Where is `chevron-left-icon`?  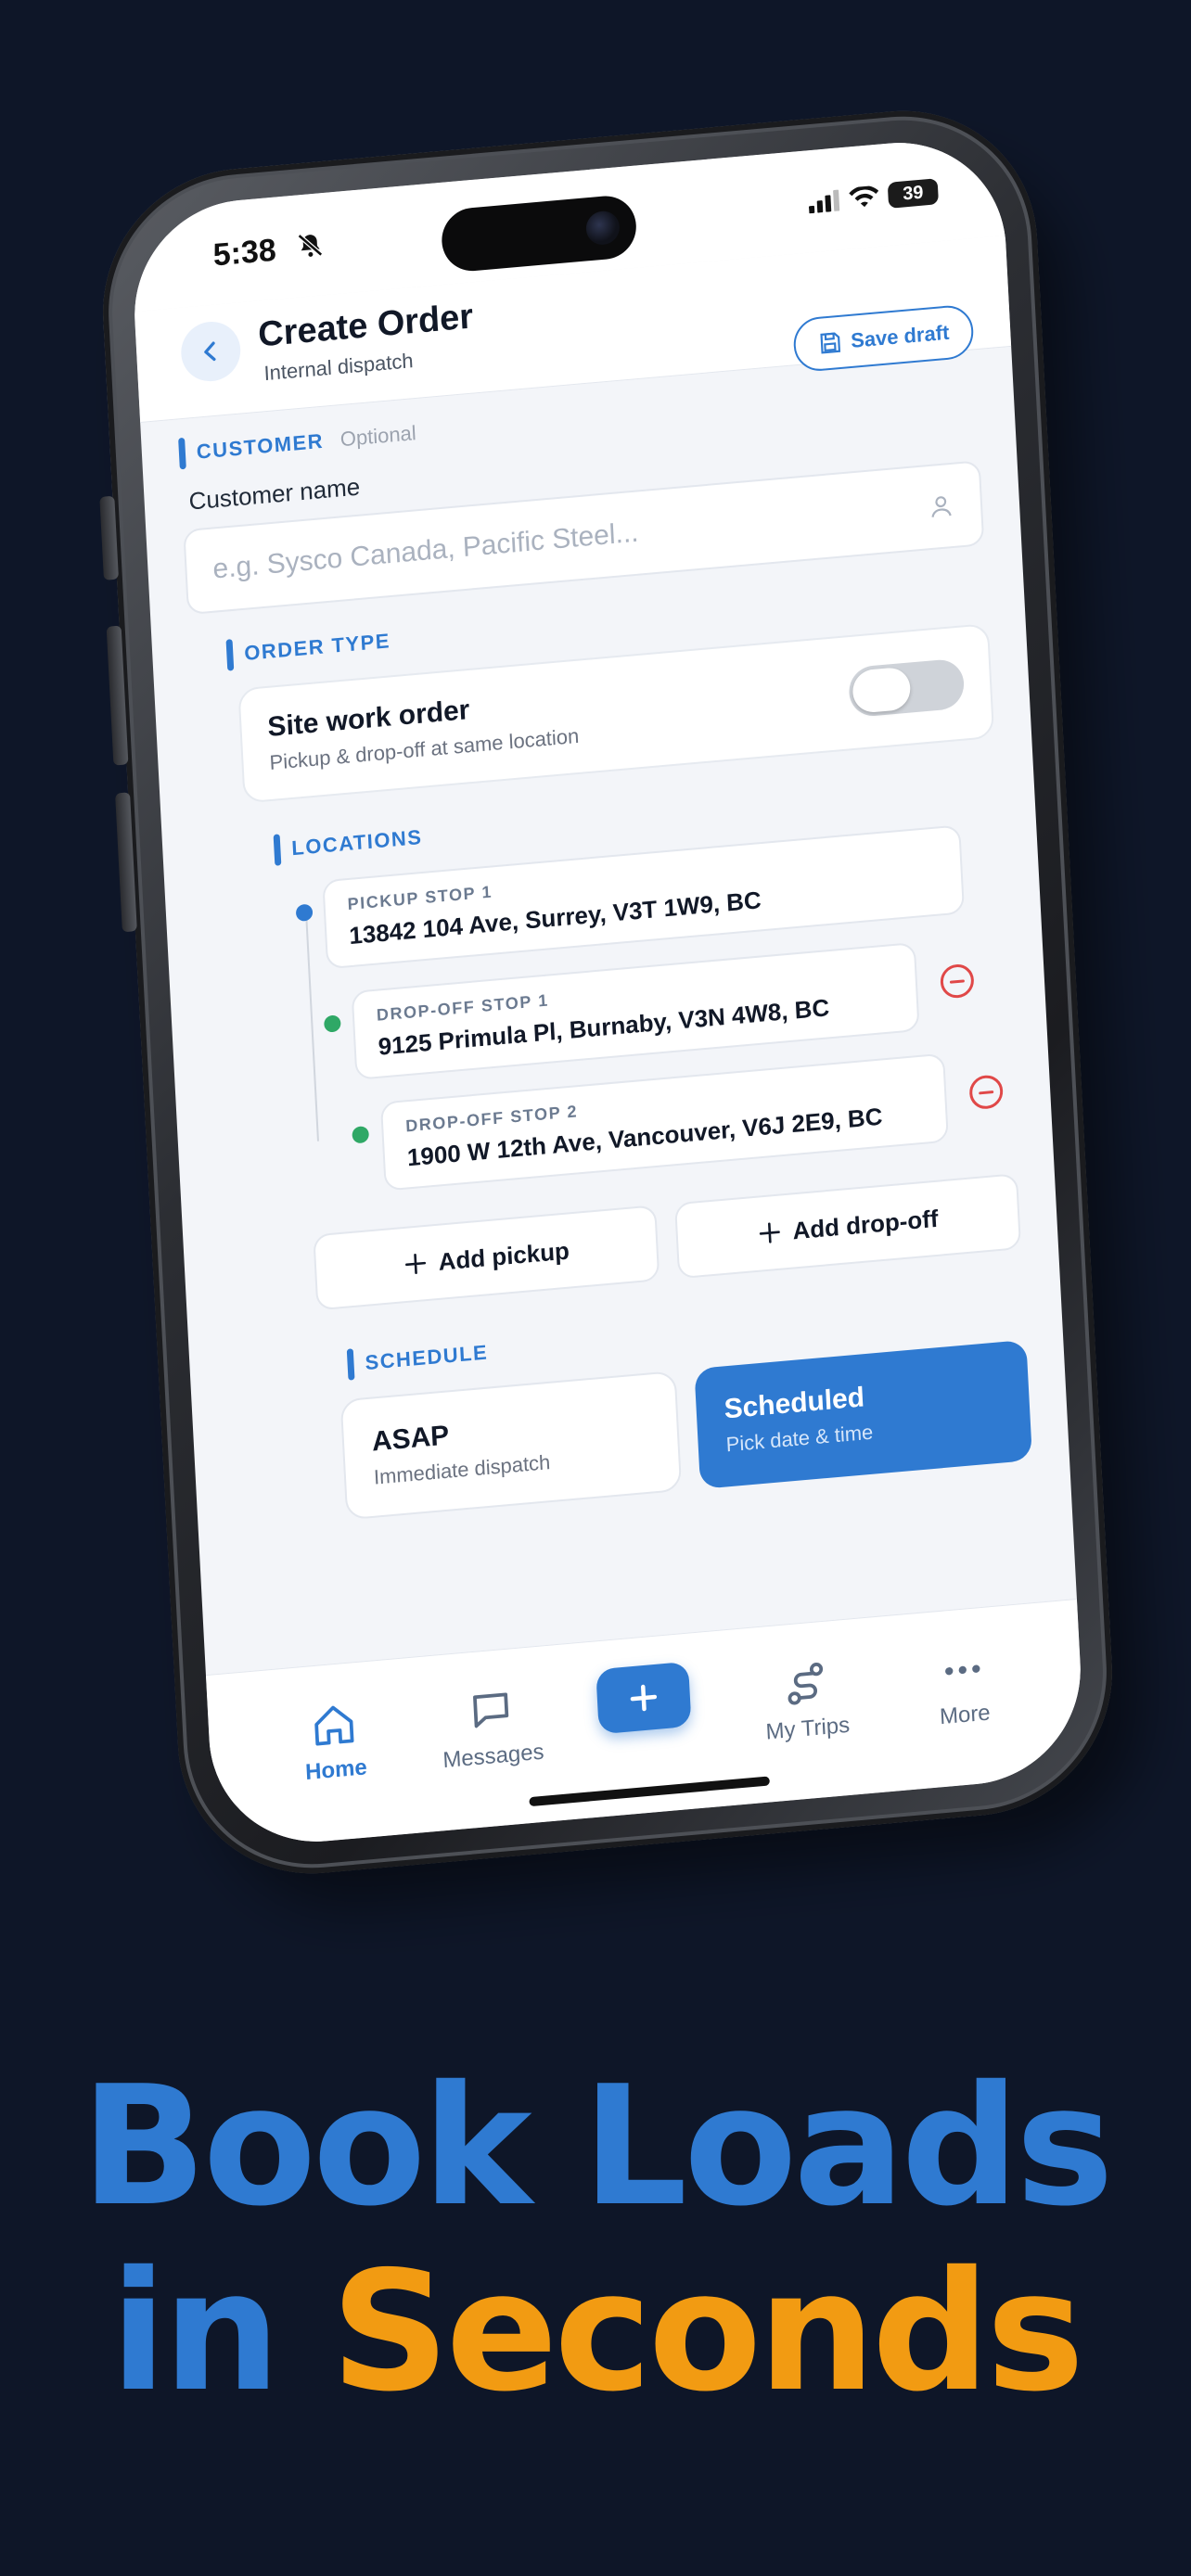 chevron-left-icon is located at coordinates (210, 351).